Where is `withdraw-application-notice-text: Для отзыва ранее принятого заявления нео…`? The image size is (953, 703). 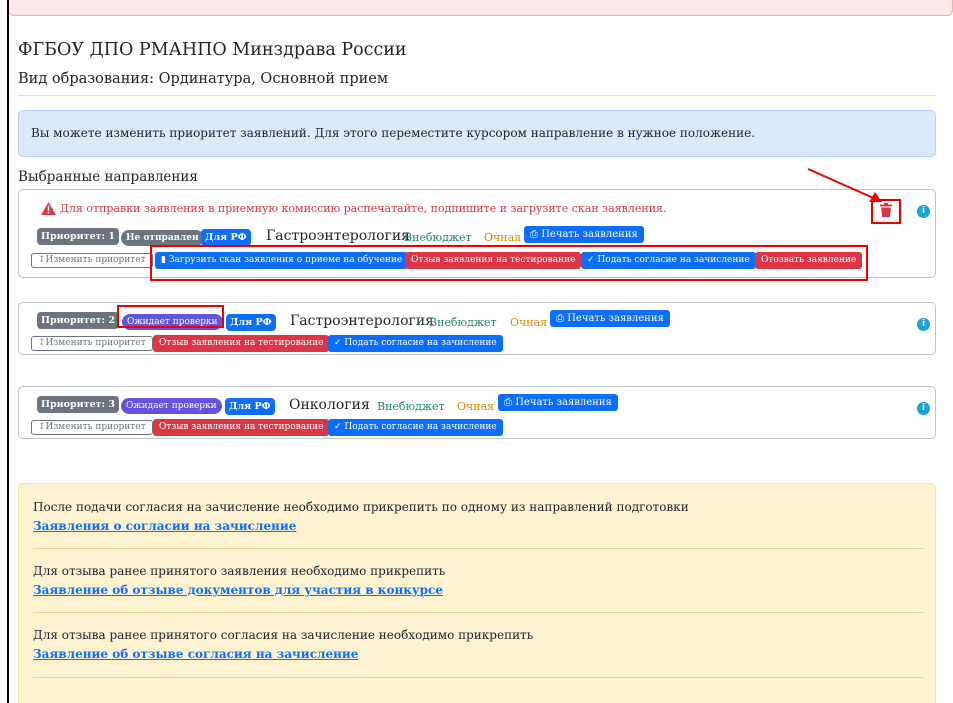
withdraw-application-notice-text: Для отзыва ранее принятого заявления нео… is located at coordinates (239, 571).